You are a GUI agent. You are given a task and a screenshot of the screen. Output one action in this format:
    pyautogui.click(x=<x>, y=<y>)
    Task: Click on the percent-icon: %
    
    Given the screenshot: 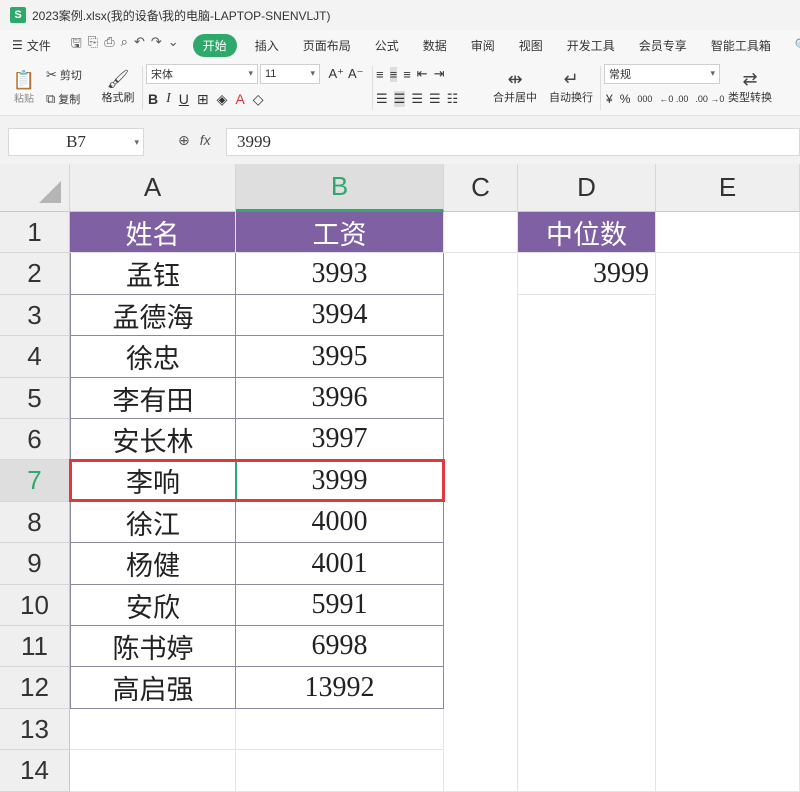 What is the action you would take?
    pyautogui.click(x=625, y=99)
    